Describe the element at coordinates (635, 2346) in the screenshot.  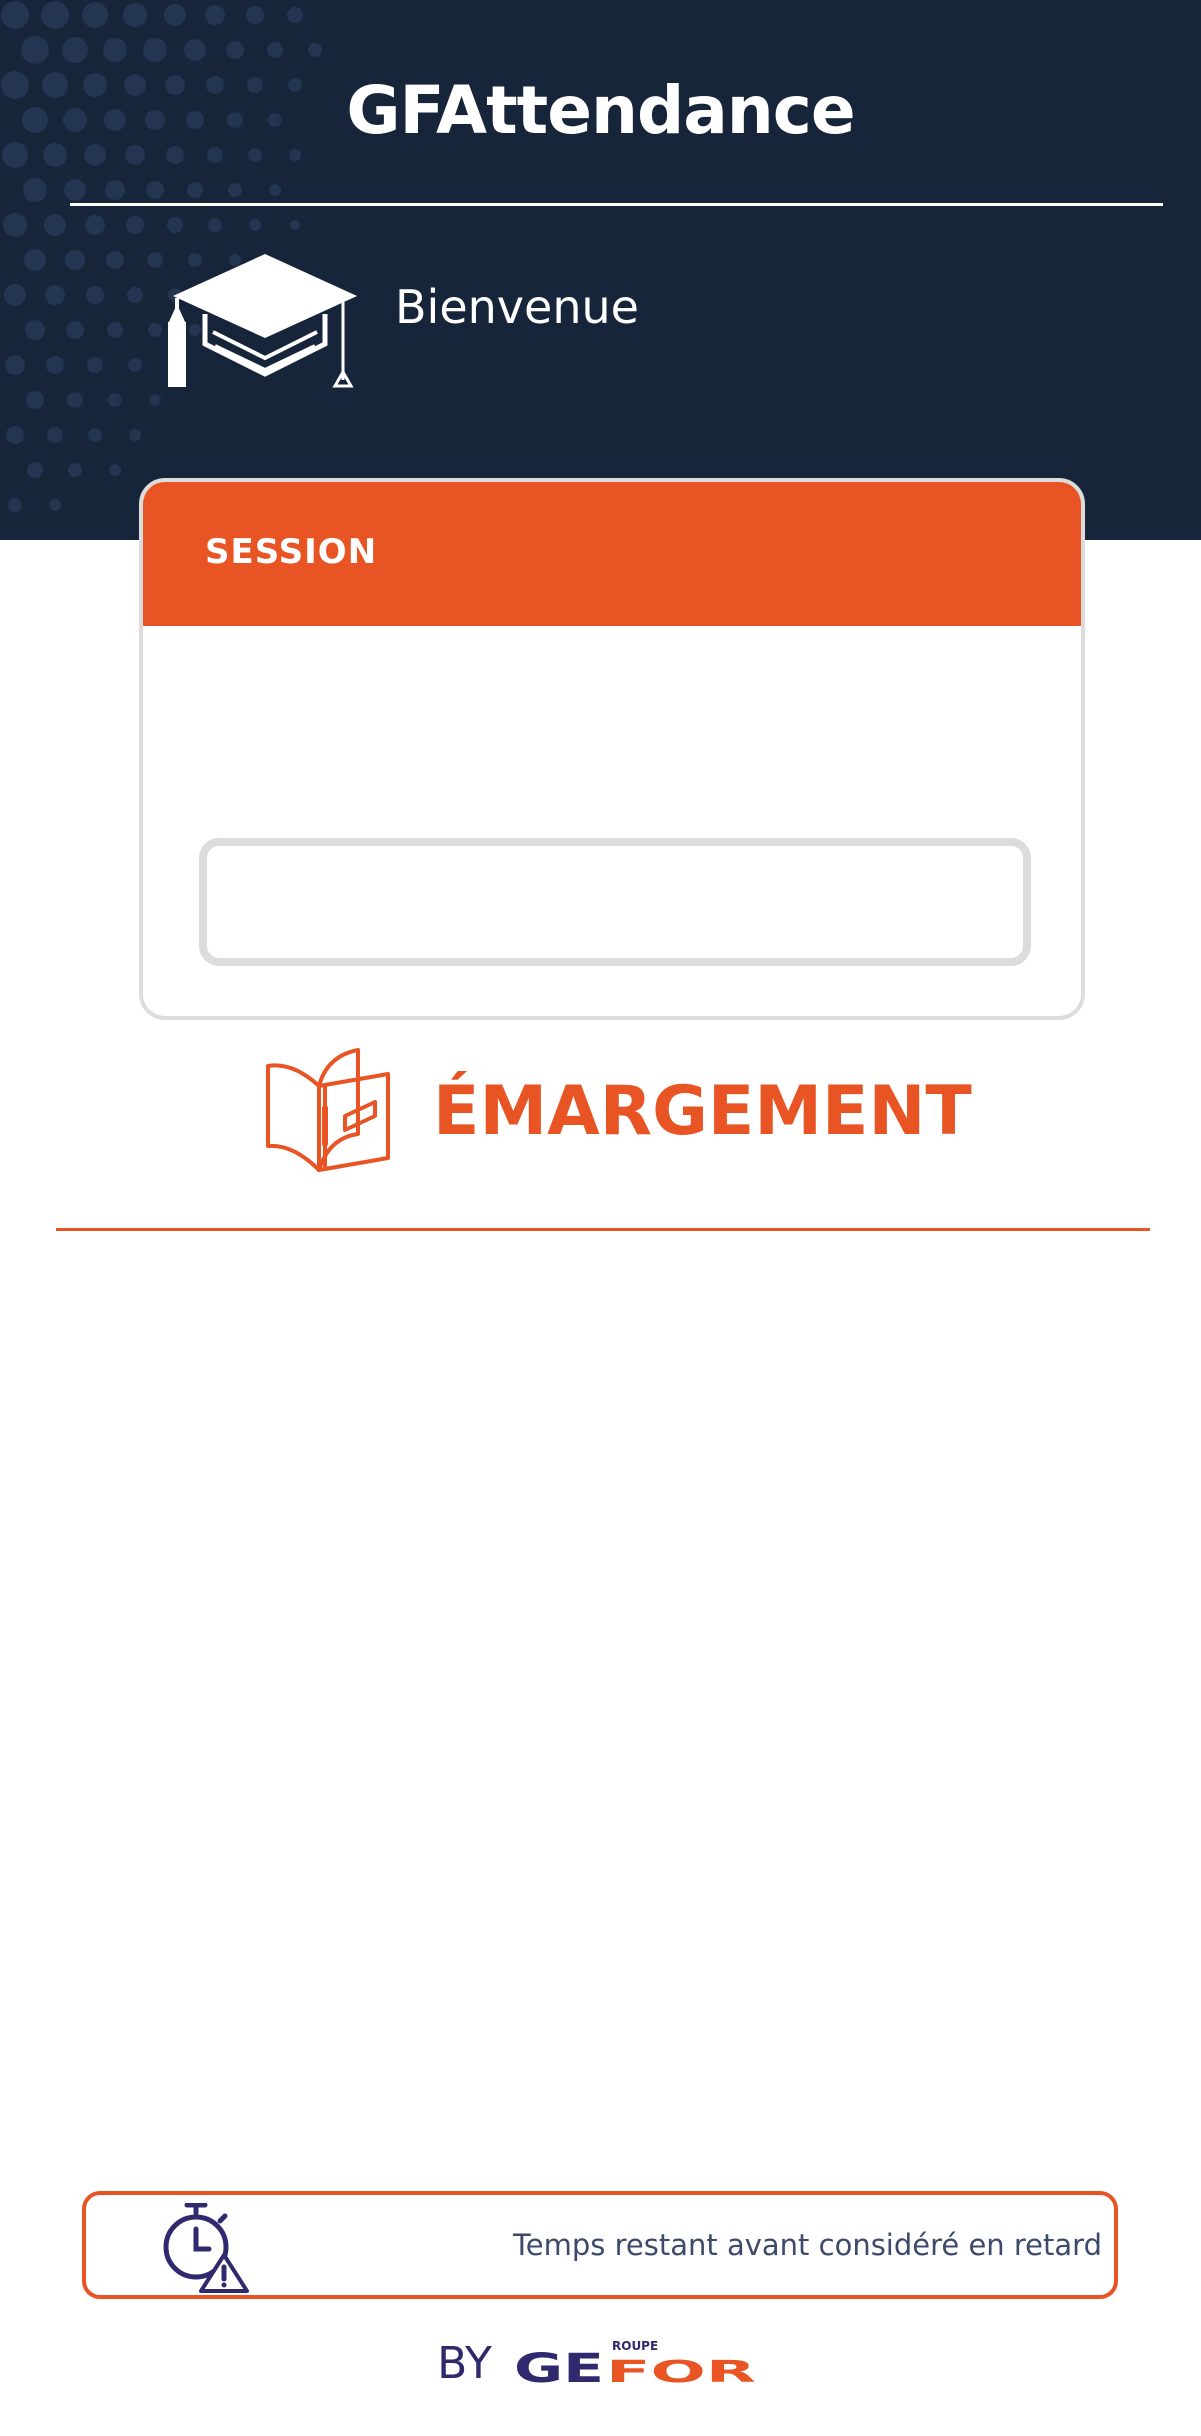
I see `logo-small-text: ROUPE` at that location.